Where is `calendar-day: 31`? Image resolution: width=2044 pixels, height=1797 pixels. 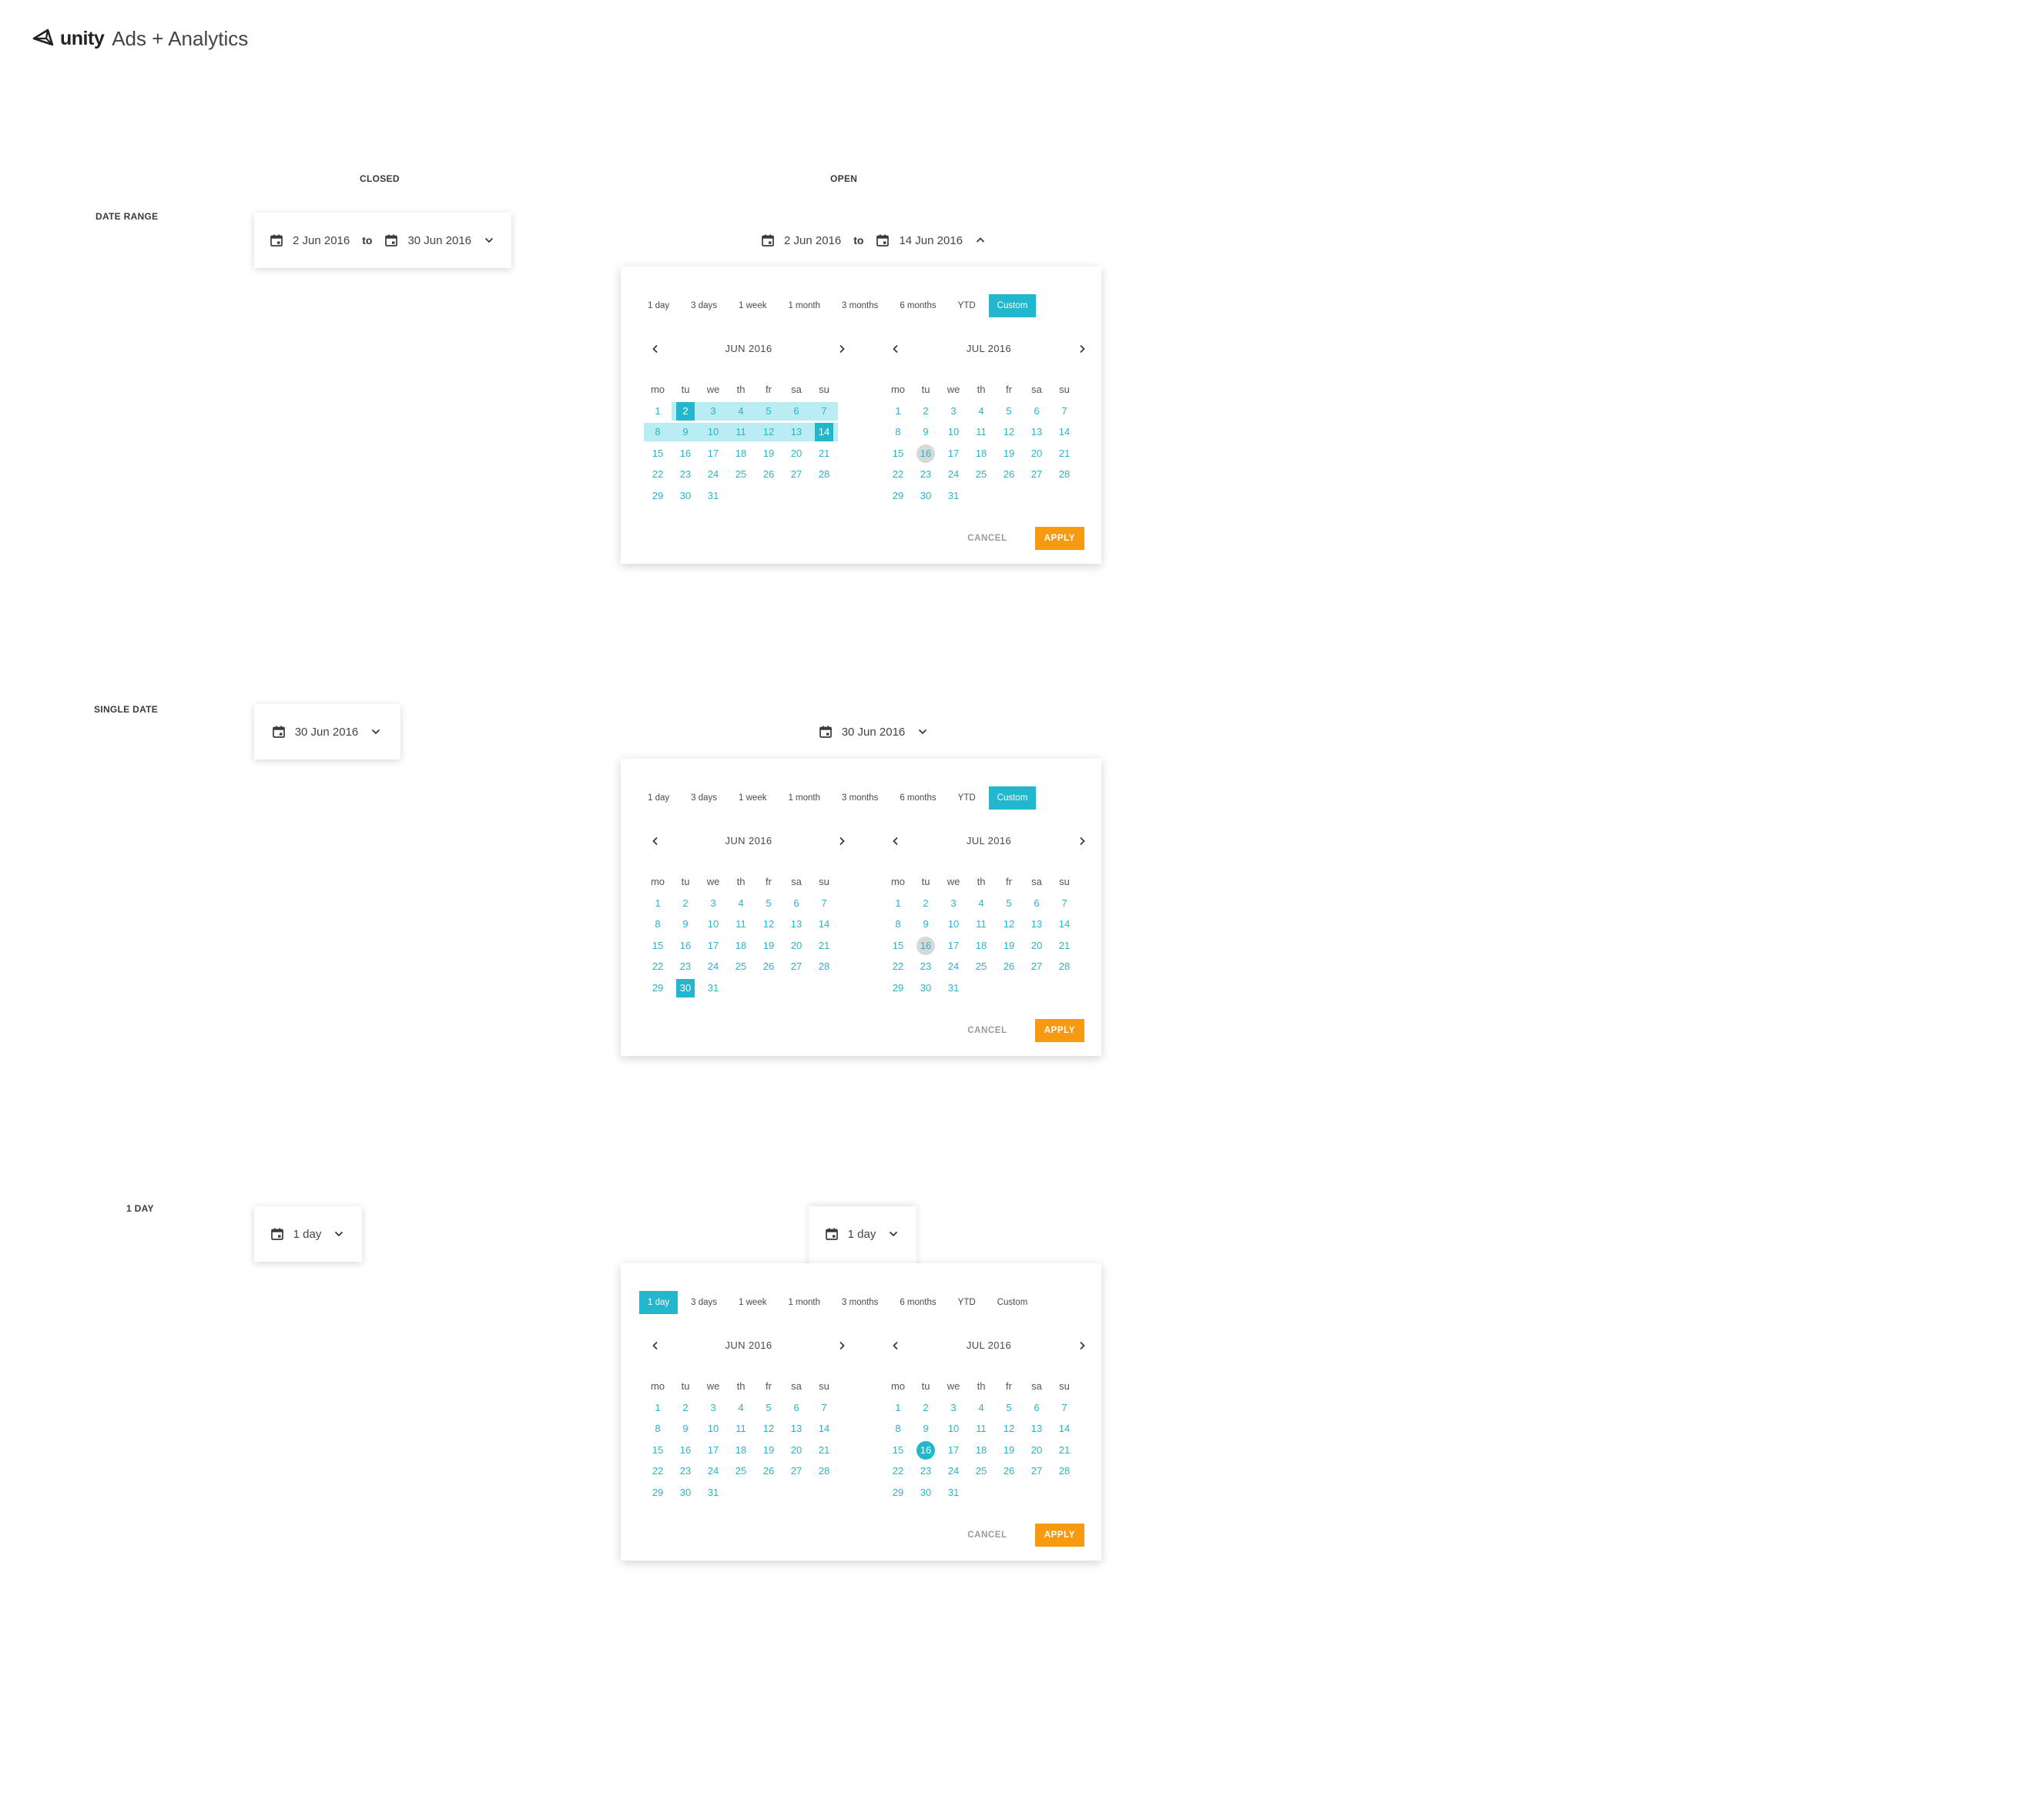 calendar-day: 31 is located at coordinates (713, 496).